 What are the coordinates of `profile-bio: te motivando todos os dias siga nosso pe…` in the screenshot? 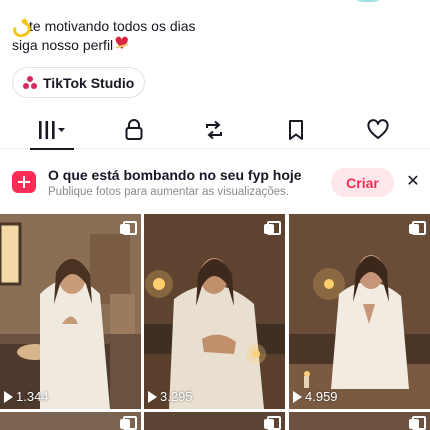 It's located at (104, 36).